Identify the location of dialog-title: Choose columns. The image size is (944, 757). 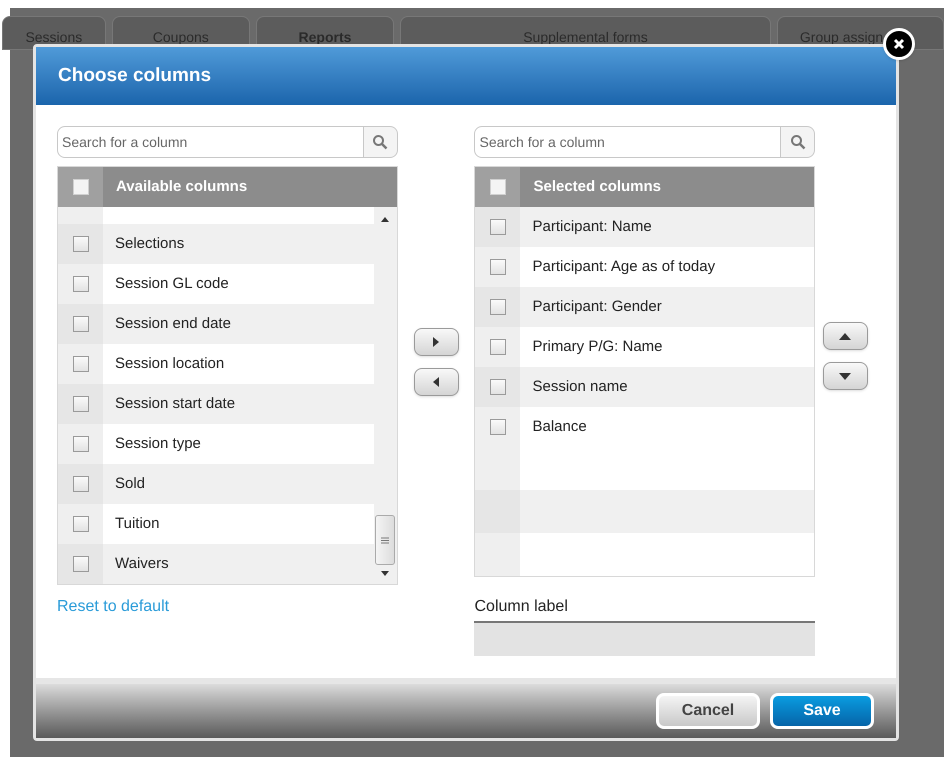
(135, 76).